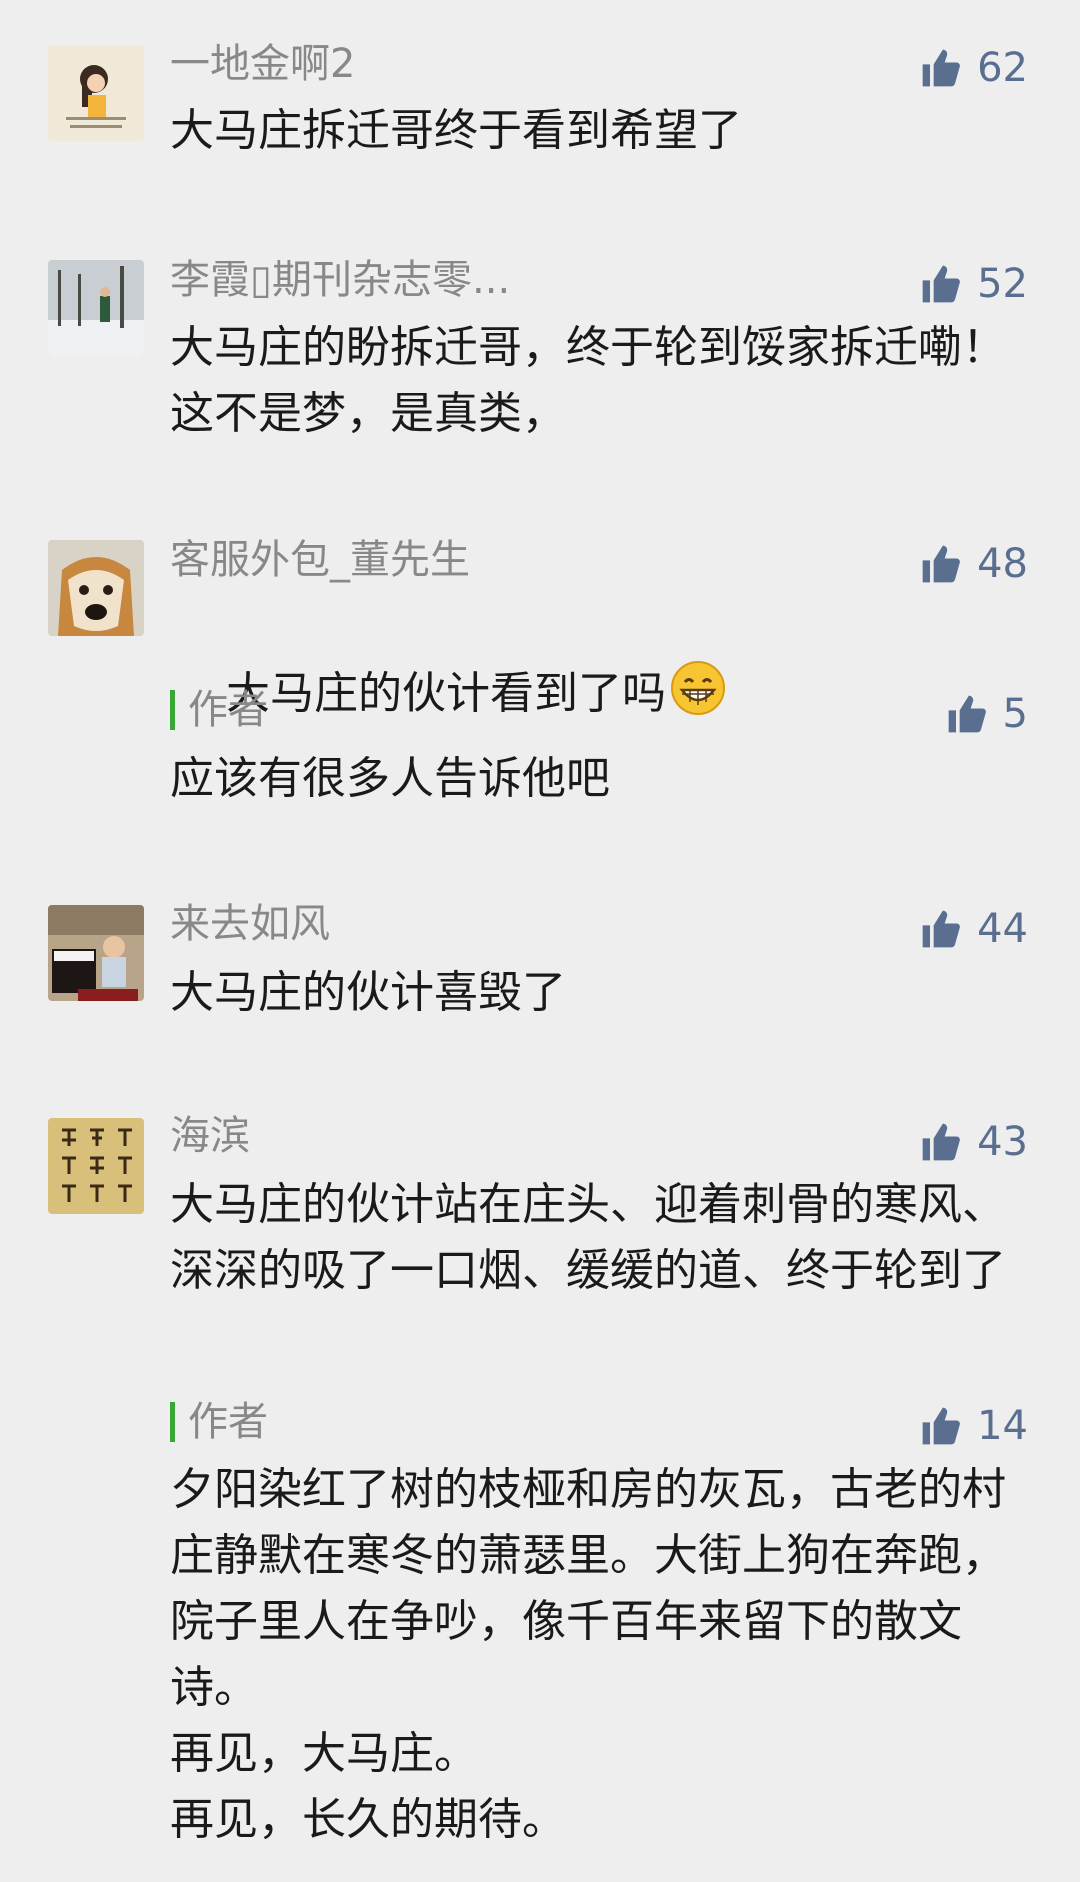 The image size is (1080, 1882). Describe the element at coordinates (588, 1237) in the screenshot. I see `comment-text: 大马庄的伙计站在庄头、迎着刺骨的寒风、深深的吸了一口烟、缓缓的道、终于轮到了` at that location.